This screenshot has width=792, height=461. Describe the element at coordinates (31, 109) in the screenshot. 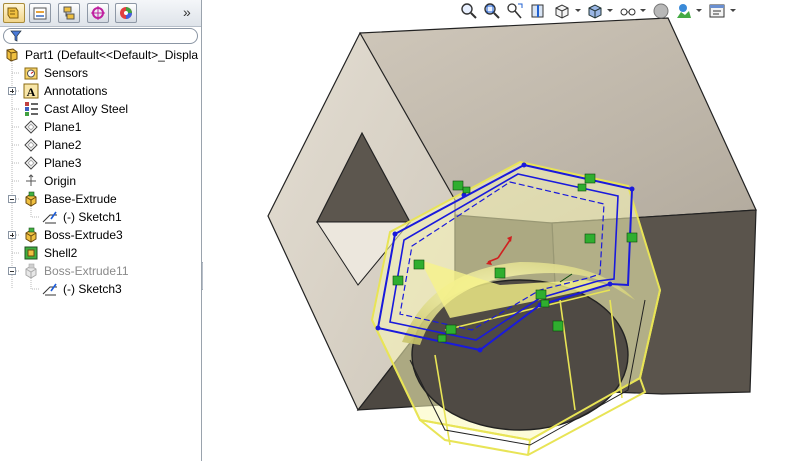

I see `material-icon` at that location.